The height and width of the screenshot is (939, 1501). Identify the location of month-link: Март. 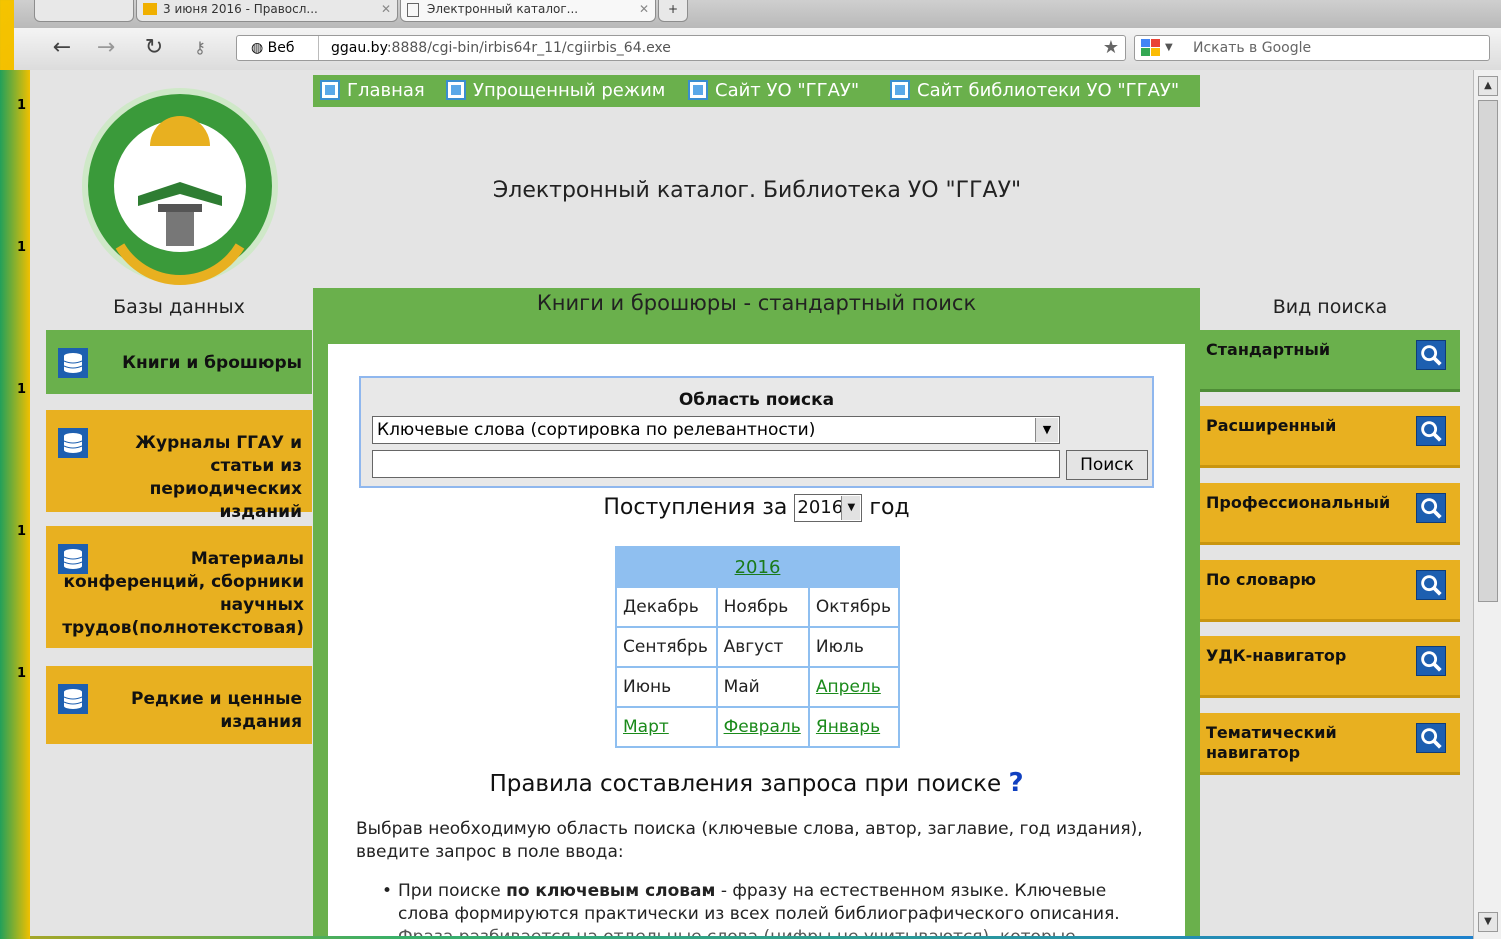
(666, 727).